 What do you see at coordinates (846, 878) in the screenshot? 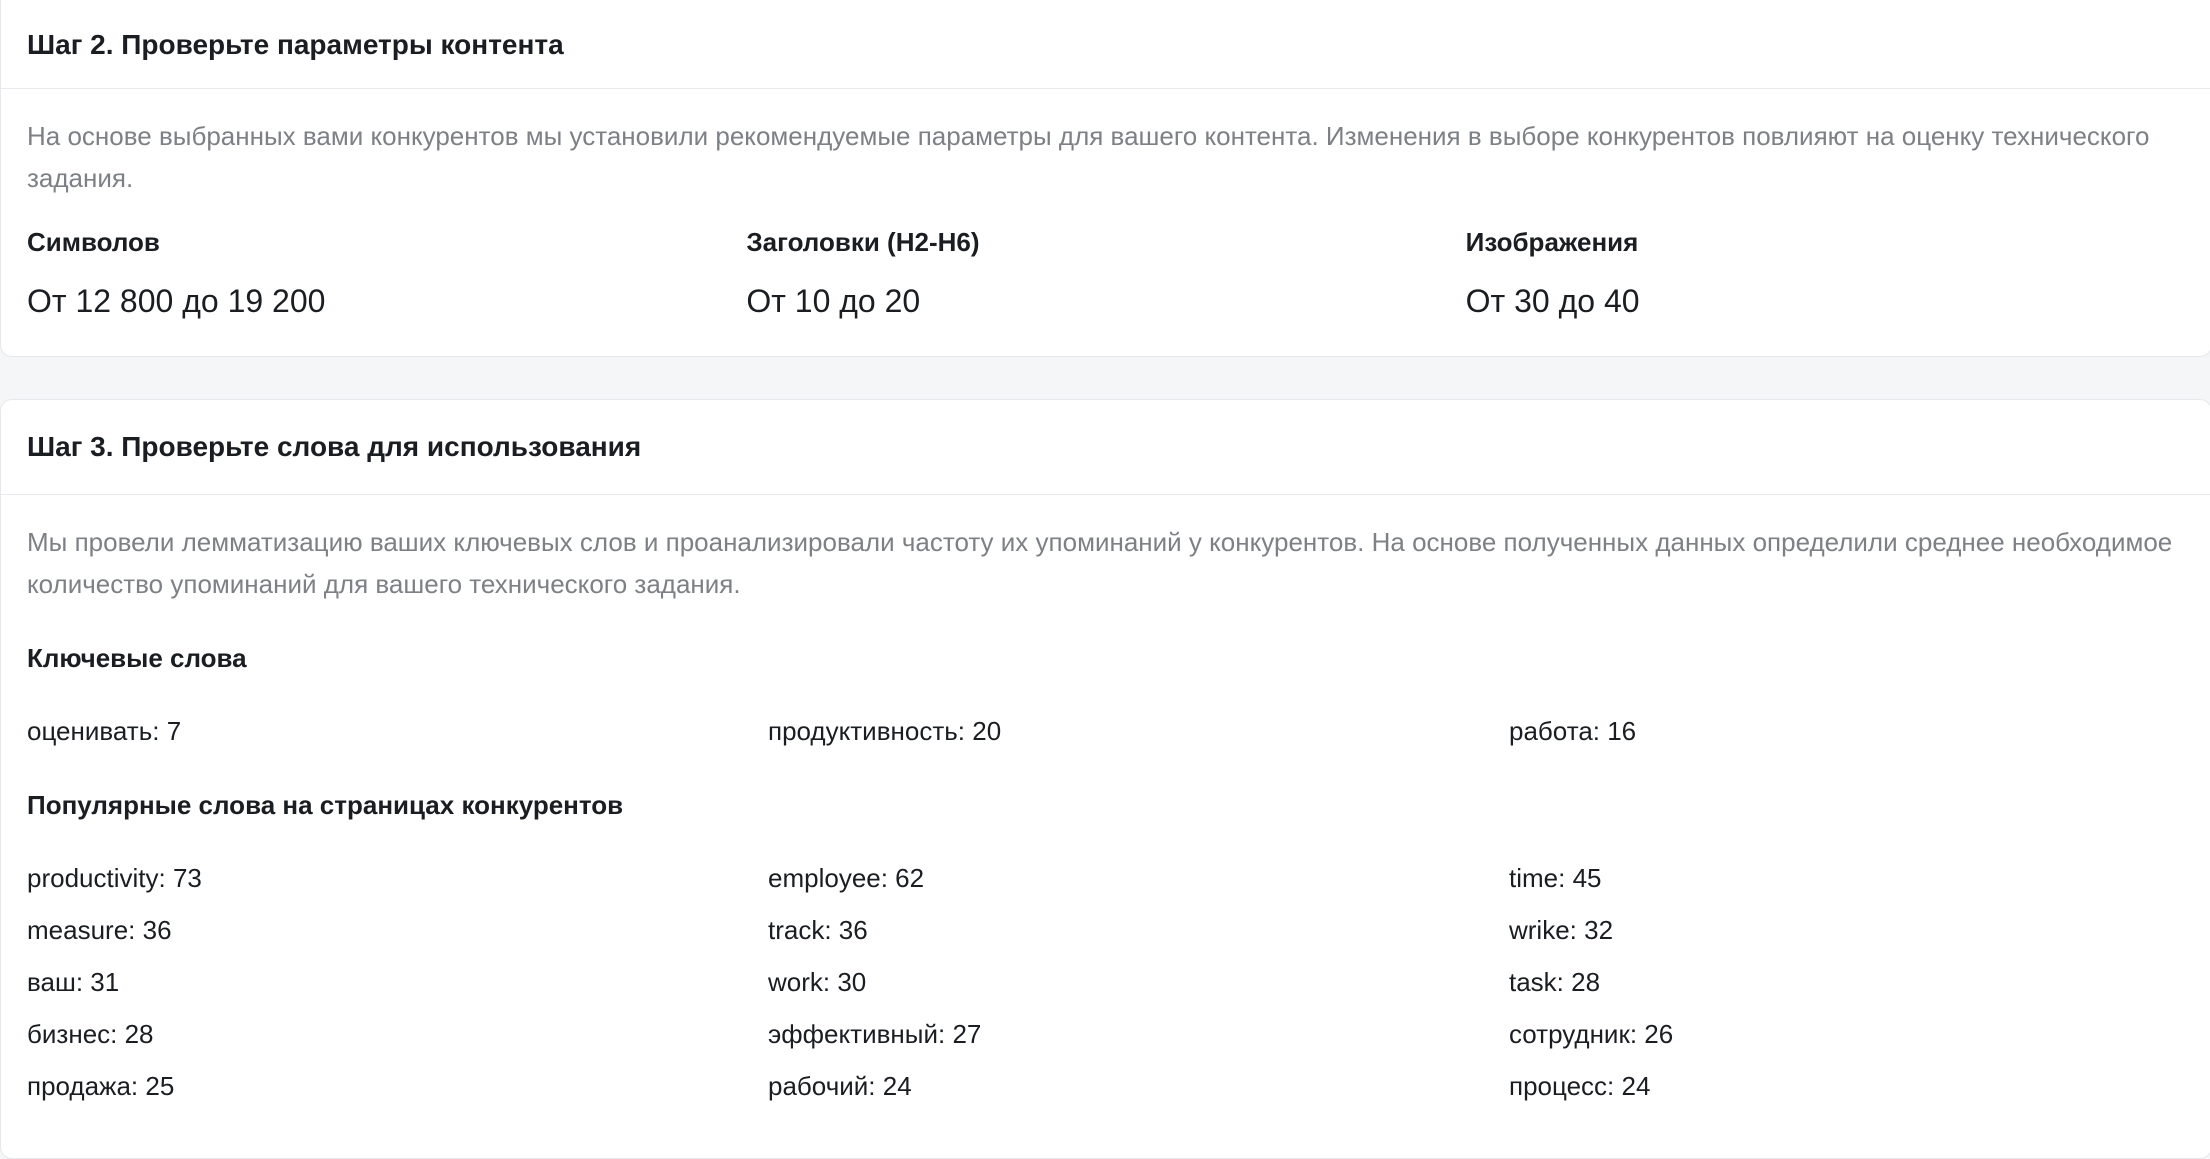
I see `popular-word-item: employee: 62` at bounding box center [846, 878].